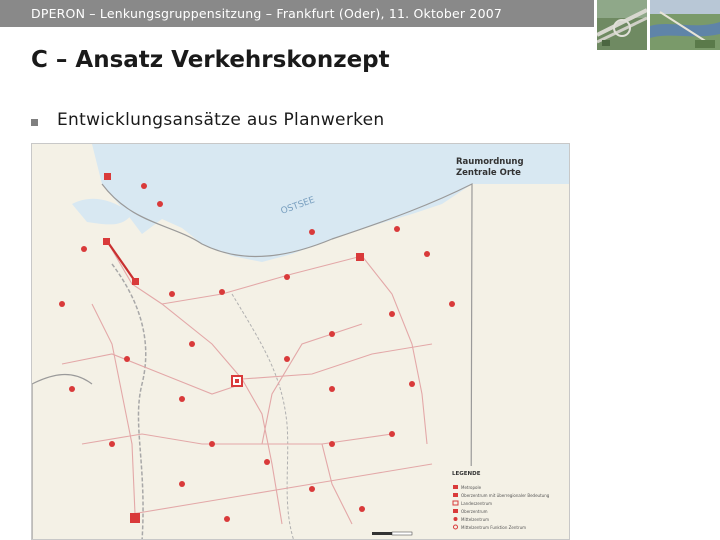 This screenshot has height=540, width=720. What do you see at coordinates (475, 519) in the screenshot?
I see `legend-item: Mittelzentrum` at bounding box center [475, 519].